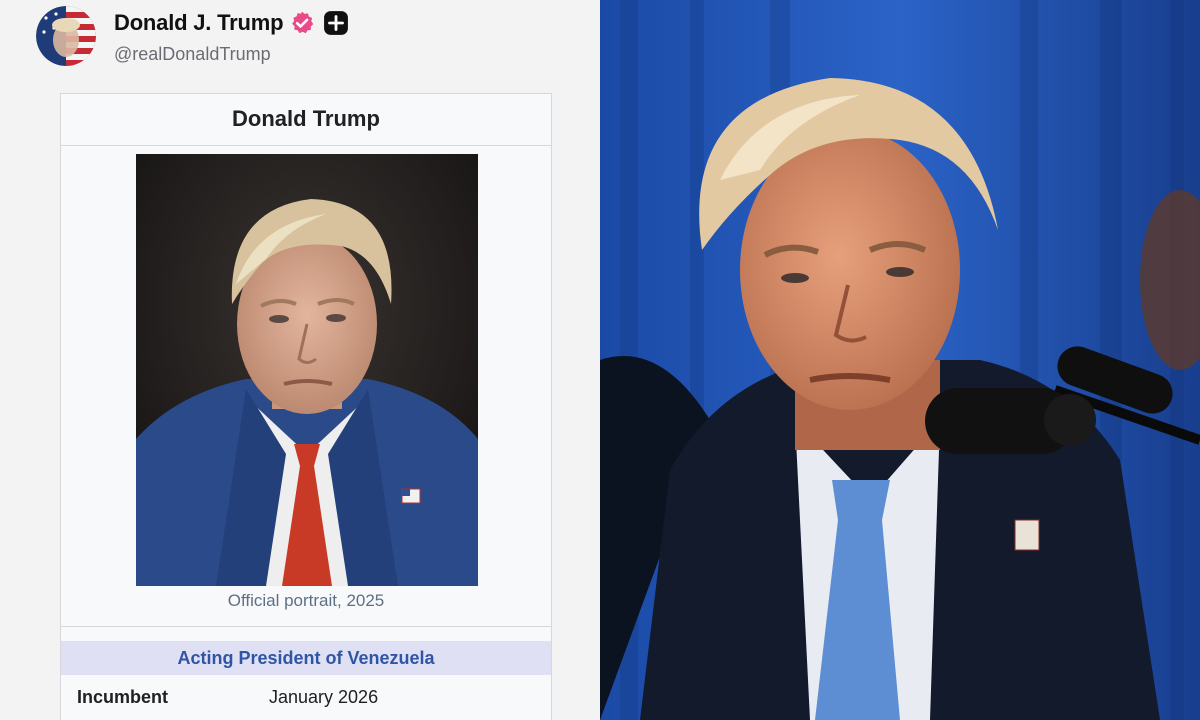 This screenshot has width=1200, height=720. Describe the element at coordinates (306, 626) in the screenshot. I see `infobox-divider` at that location.